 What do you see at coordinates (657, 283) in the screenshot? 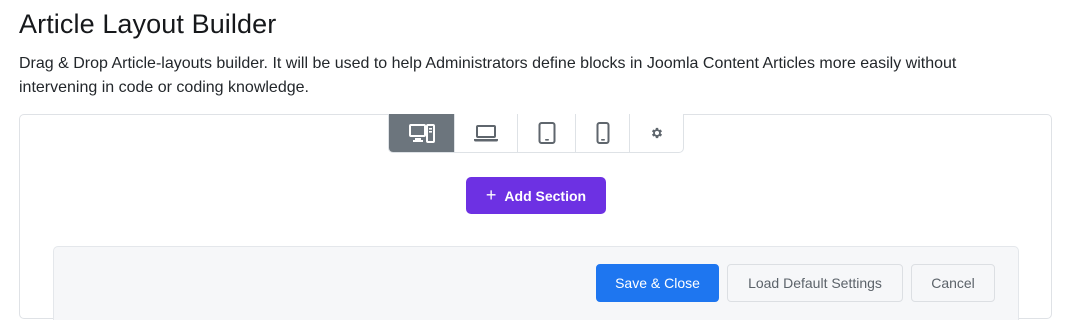
I see `save-close-button: Save & Close` at bounding box center [657, 283].